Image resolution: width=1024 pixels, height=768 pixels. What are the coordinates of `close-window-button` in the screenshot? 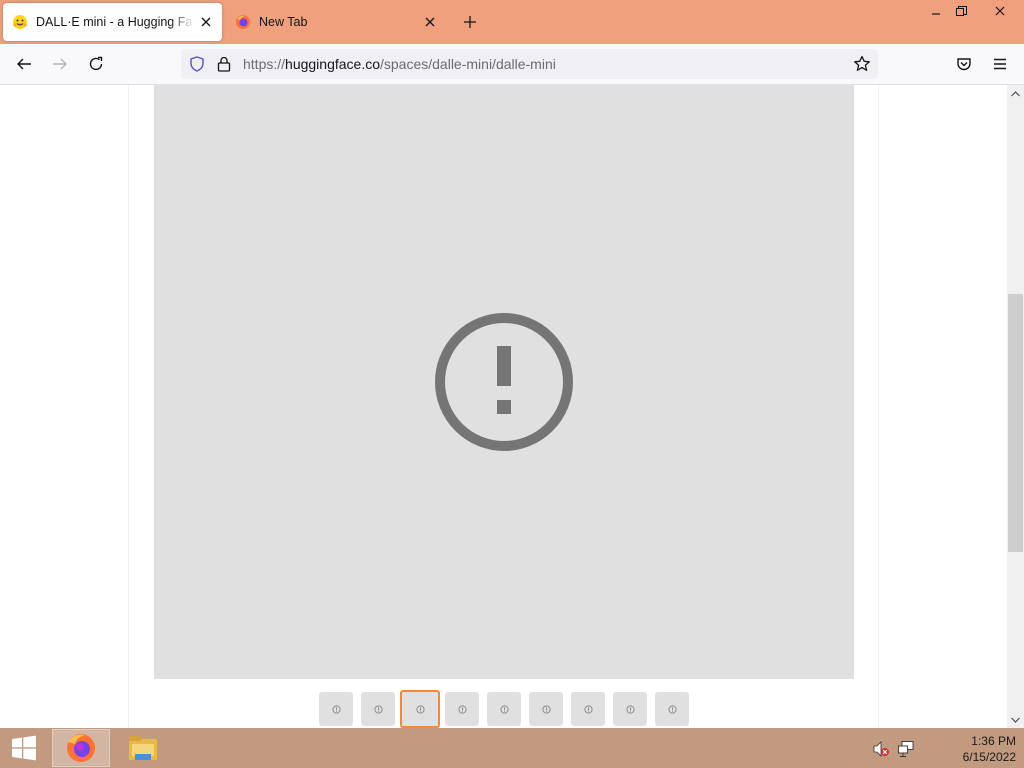 It's located at (999, 11).